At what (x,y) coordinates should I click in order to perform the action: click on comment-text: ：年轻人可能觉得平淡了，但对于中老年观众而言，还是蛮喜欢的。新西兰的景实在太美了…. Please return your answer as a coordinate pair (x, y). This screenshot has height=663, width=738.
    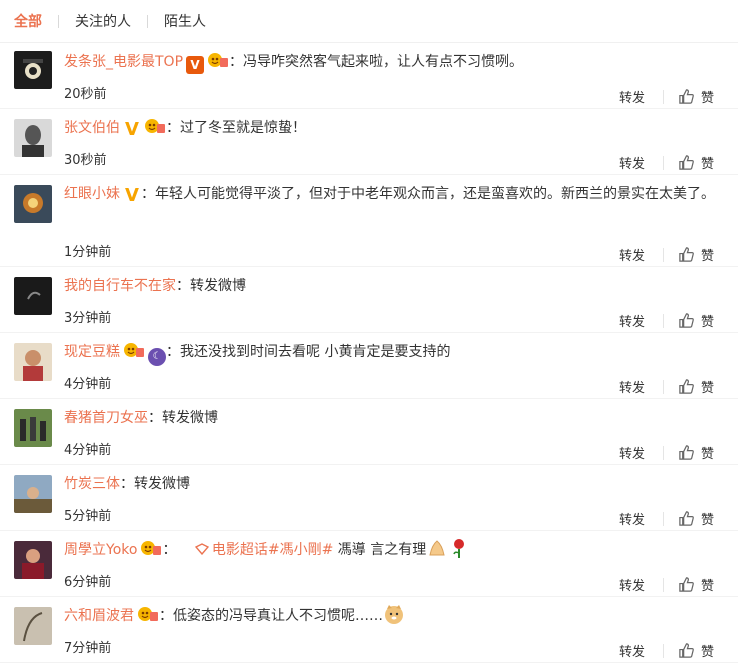
    Looking at the image, I should click on (428, 194).